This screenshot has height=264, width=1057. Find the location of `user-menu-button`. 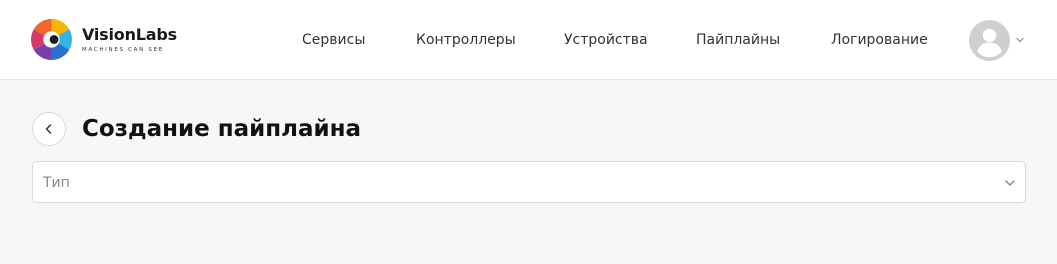

user-menu-button is located at coordinates (999, 40).